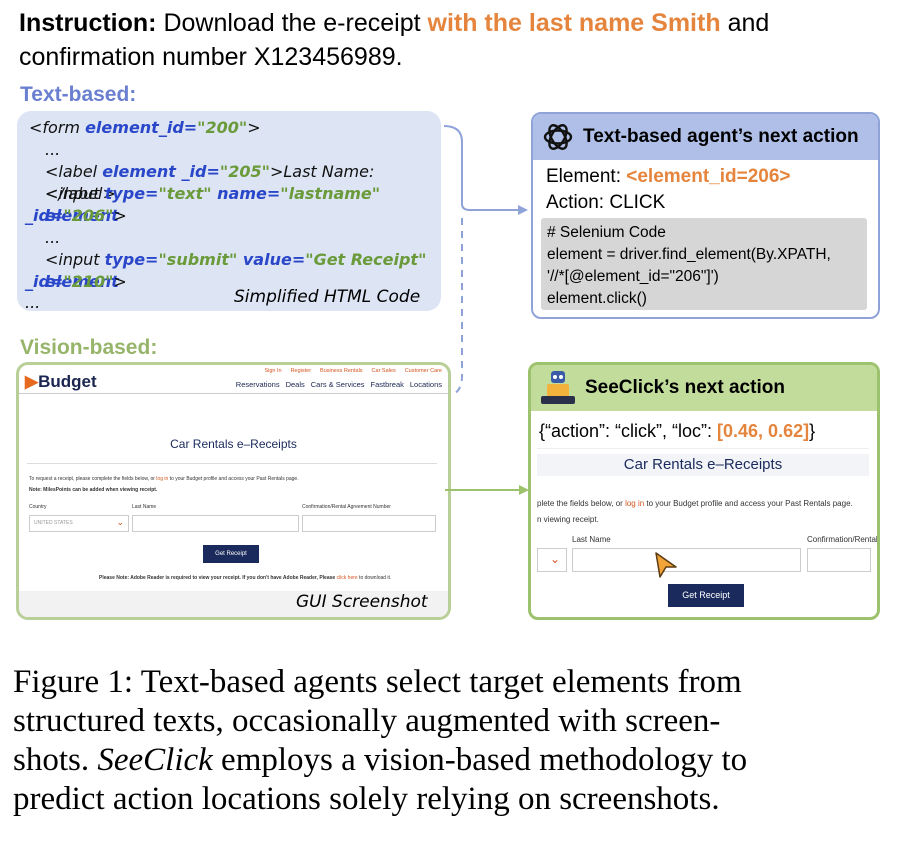  Describe the element at coordinates (387, 384) in the screenshot. I see `nav-fastbreak: Fastbreak` at that location.